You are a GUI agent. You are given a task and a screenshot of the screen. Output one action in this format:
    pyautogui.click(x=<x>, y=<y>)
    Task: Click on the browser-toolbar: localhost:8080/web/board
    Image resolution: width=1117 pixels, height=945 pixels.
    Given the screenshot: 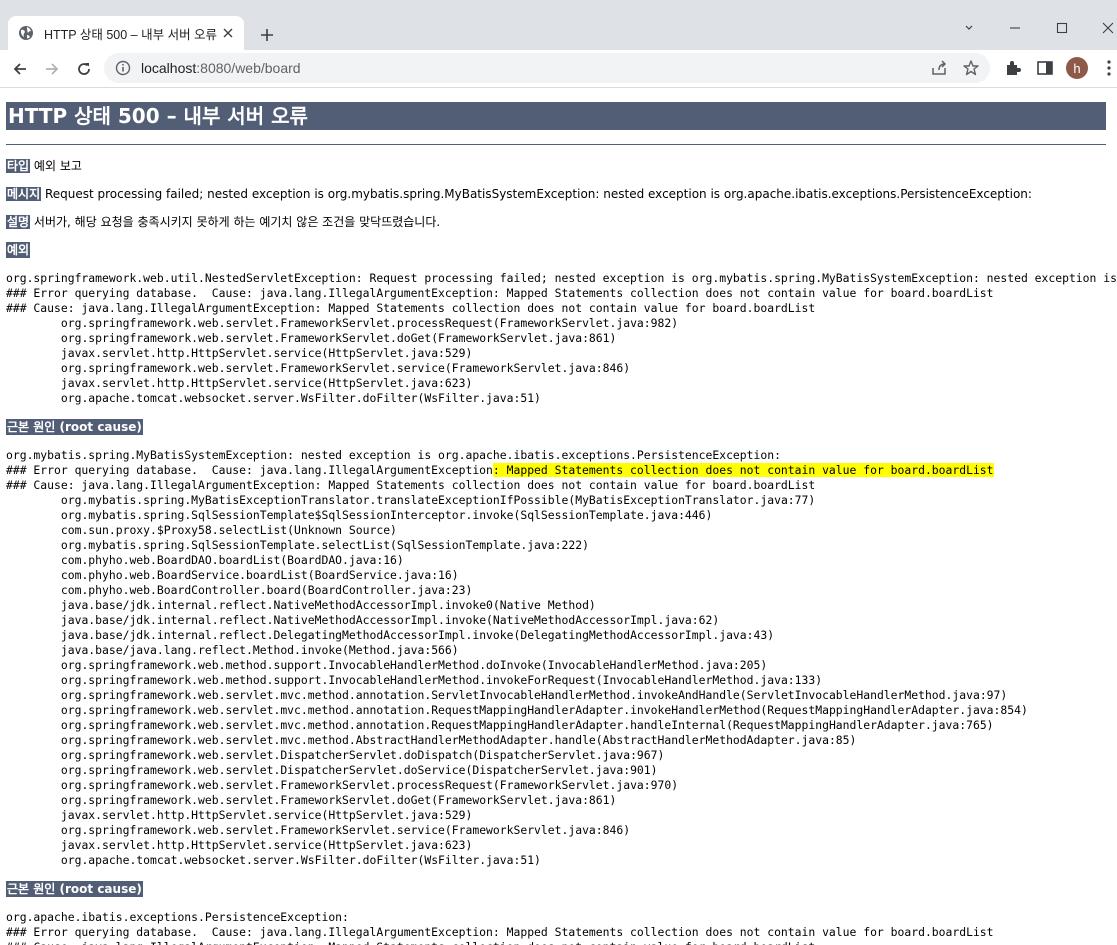 What is the action you would take?
    pyautogui.click(x=558, y=69)
    